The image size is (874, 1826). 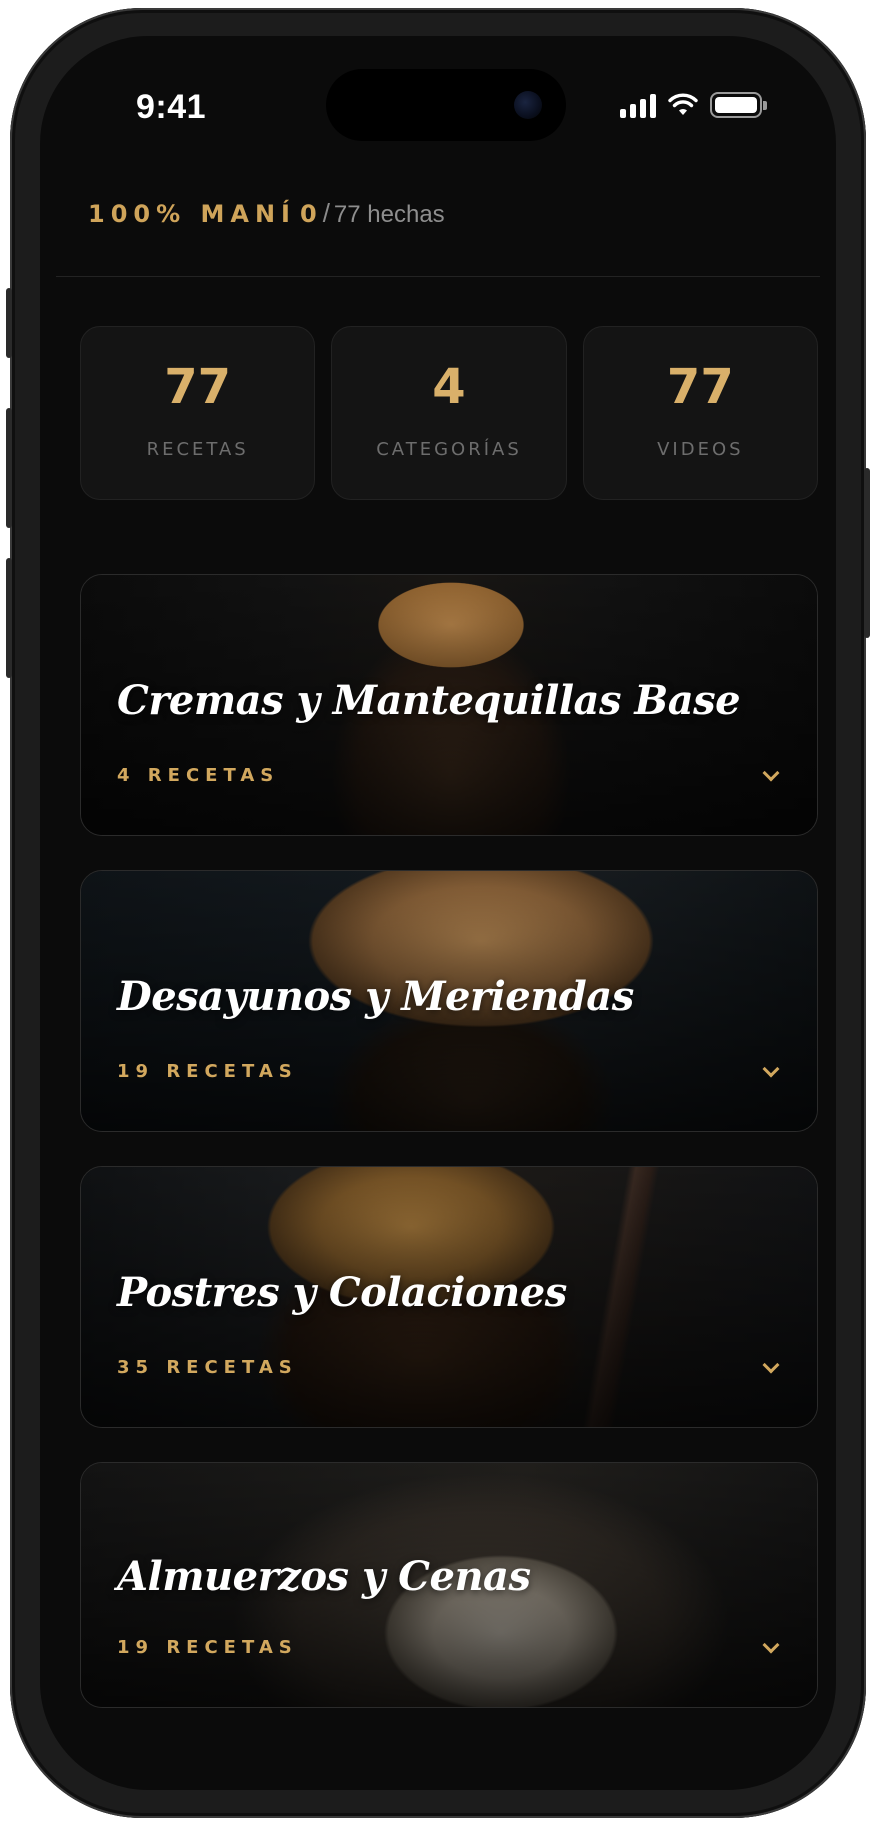 I want to click on brand-title: 100% MANÍ, so click(x=192, y=214).